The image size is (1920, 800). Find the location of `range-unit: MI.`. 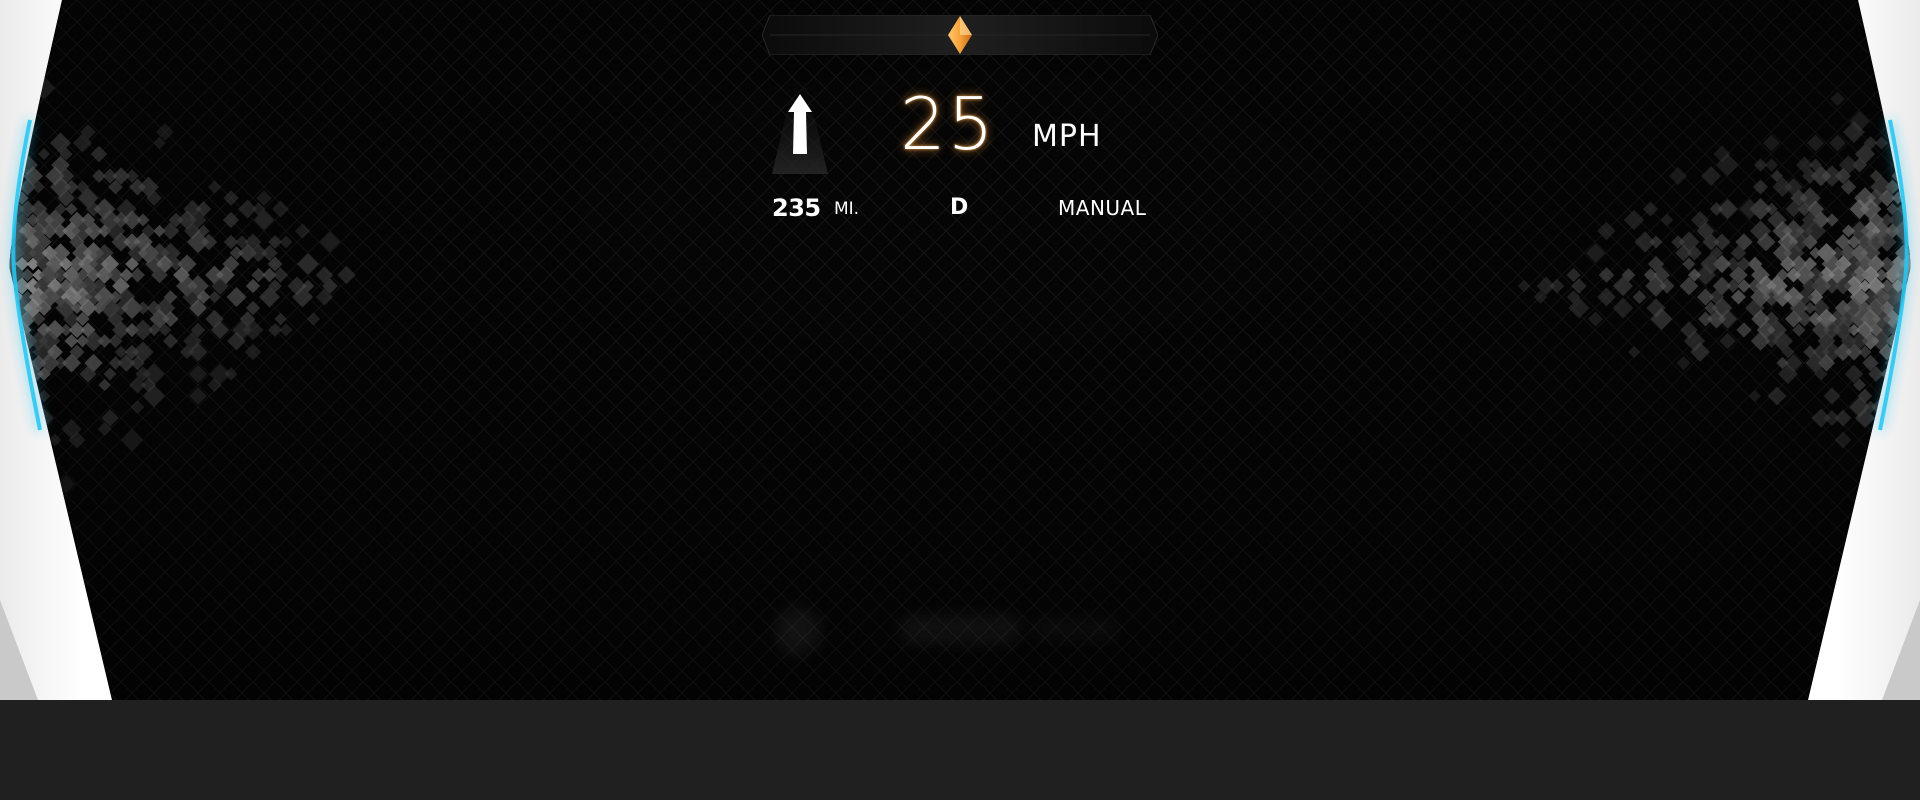

range-unit: MI. is located at coordinates (847, 209).